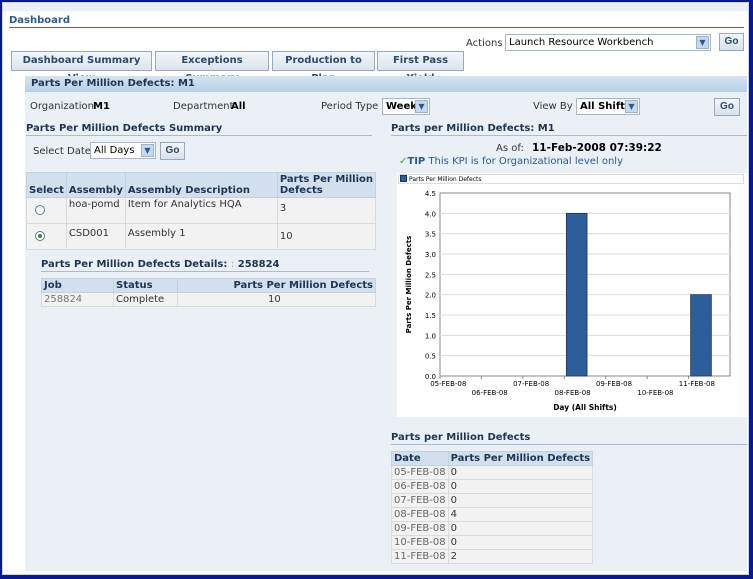  I want to click on panel-title: Parts Per Million Defects: M1, so click(386, 84).